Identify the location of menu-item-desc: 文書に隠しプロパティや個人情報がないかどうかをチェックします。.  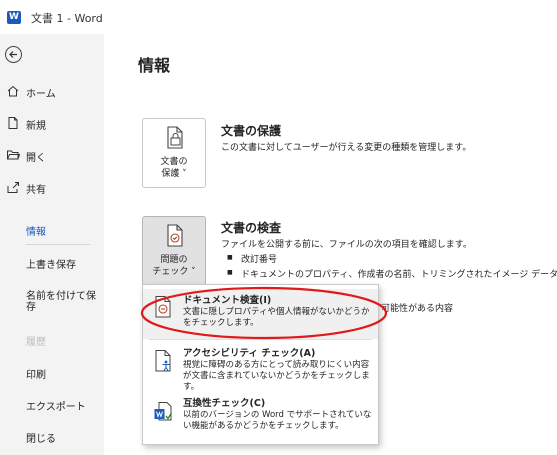
(276, 317).